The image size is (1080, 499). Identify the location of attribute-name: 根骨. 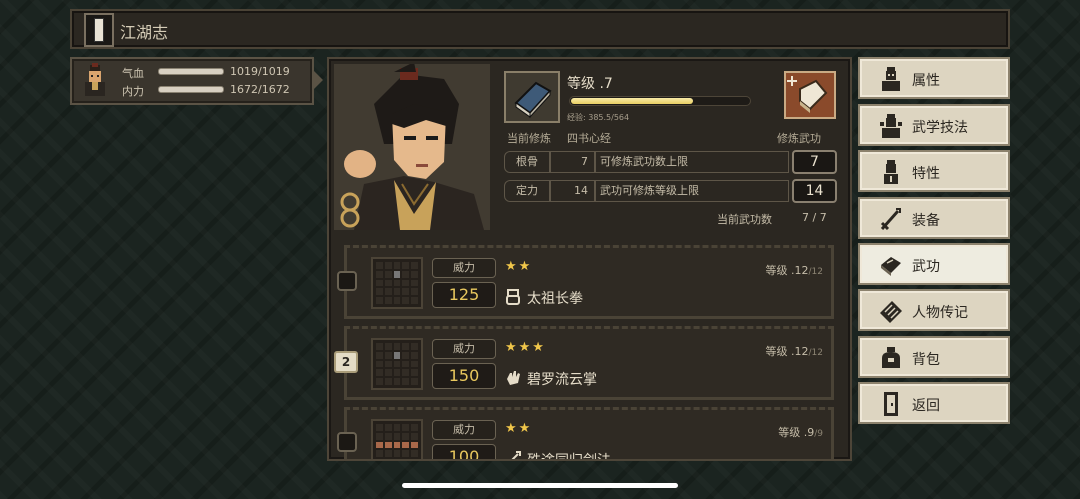
(527, 162).